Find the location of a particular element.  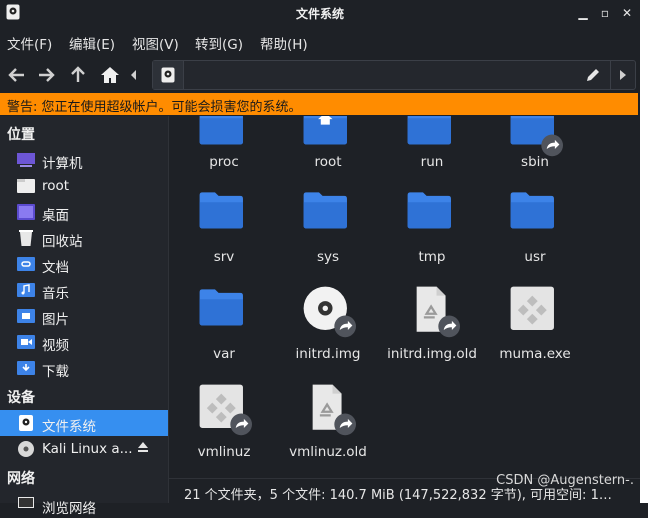

file-item: vmlinuz is located at coordinates (224, 427).